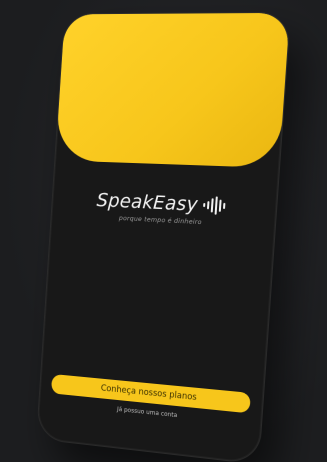 This screenshot has width=327, height=462. Describe the element at coordinates (147, 202) in the screenshot. I see `brand-name: SpeakEasy` at that location.